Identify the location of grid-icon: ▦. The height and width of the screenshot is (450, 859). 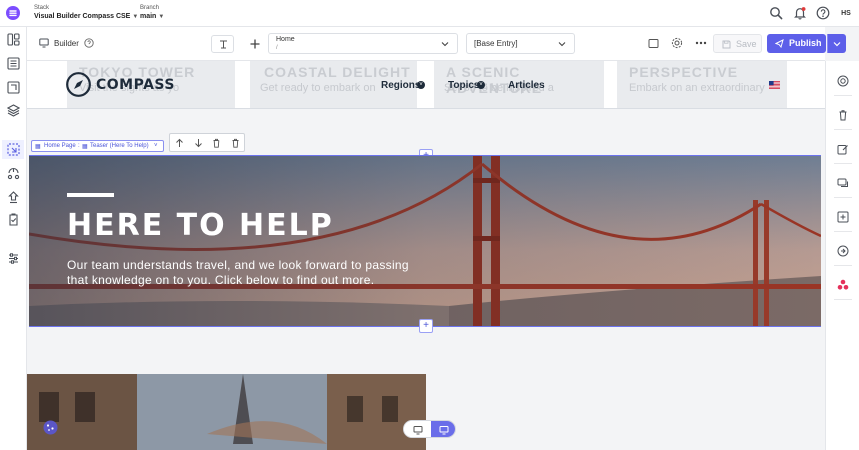
(85, 147).